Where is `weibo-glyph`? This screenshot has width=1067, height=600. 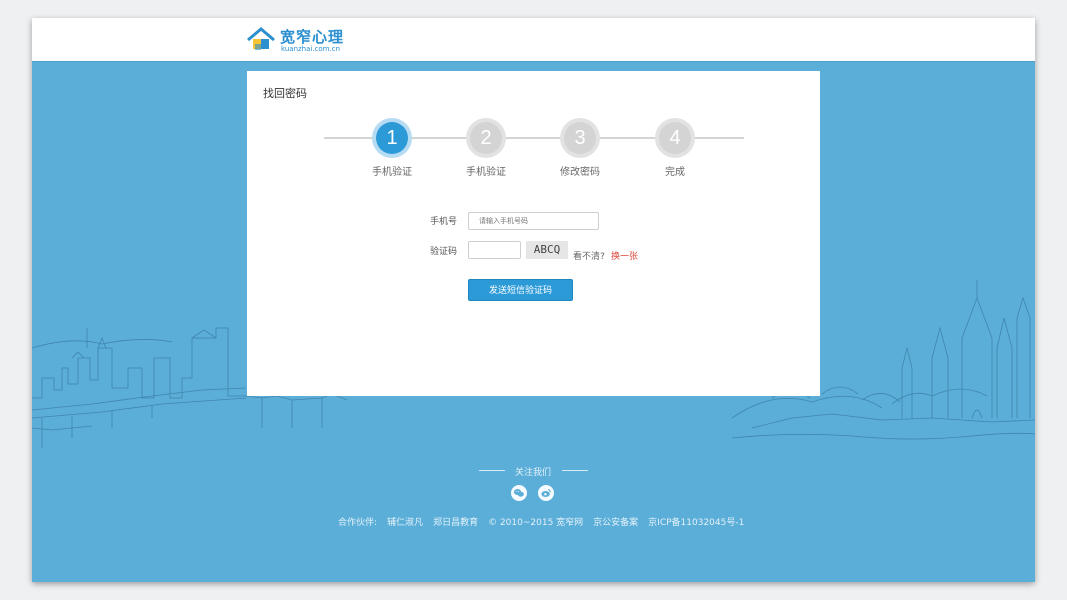
weibo-glyph is located at coordinates (546, 493).